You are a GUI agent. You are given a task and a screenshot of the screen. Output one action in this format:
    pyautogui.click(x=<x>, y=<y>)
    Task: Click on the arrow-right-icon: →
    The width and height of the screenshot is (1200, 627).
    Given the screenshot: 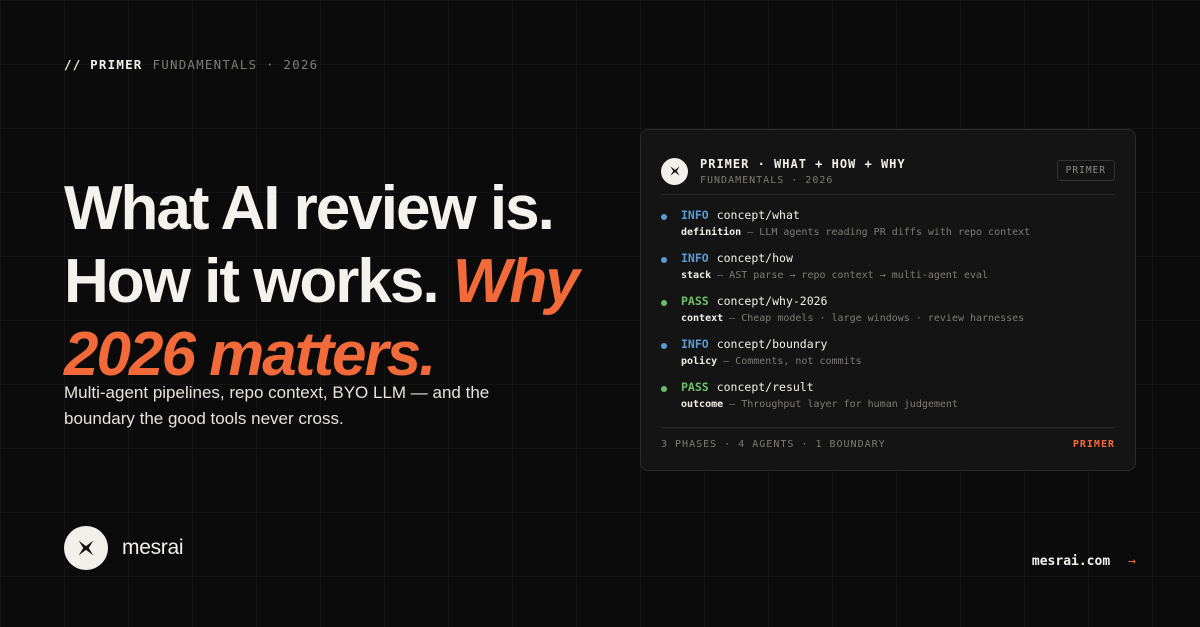 What is the action you would take?
    pyautogui.click(x=1132, y=561)
    